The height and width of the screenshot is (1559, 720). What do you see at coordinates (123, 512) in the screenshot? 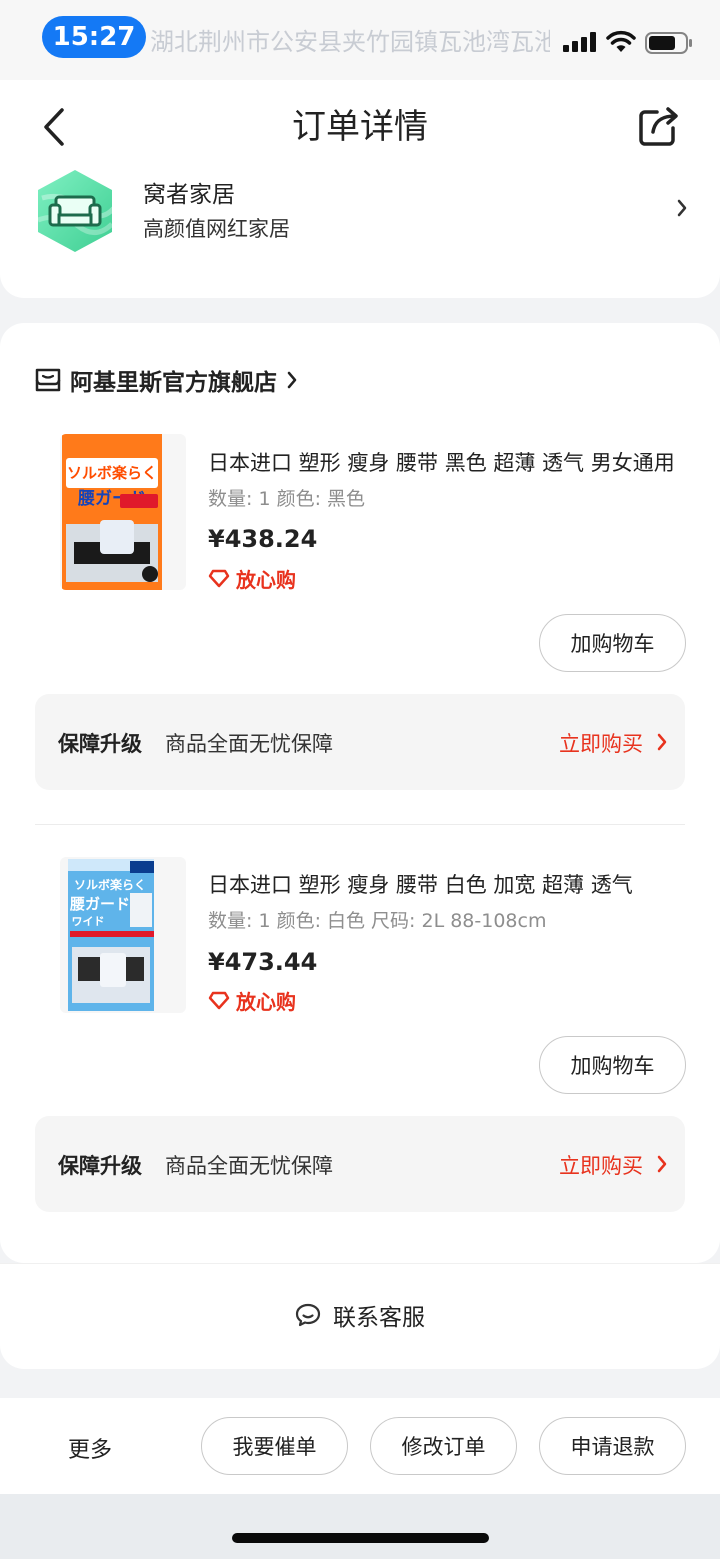
I see `product-image: ソルボ楽らく 腰ガード` at bounding box center [123, 512].